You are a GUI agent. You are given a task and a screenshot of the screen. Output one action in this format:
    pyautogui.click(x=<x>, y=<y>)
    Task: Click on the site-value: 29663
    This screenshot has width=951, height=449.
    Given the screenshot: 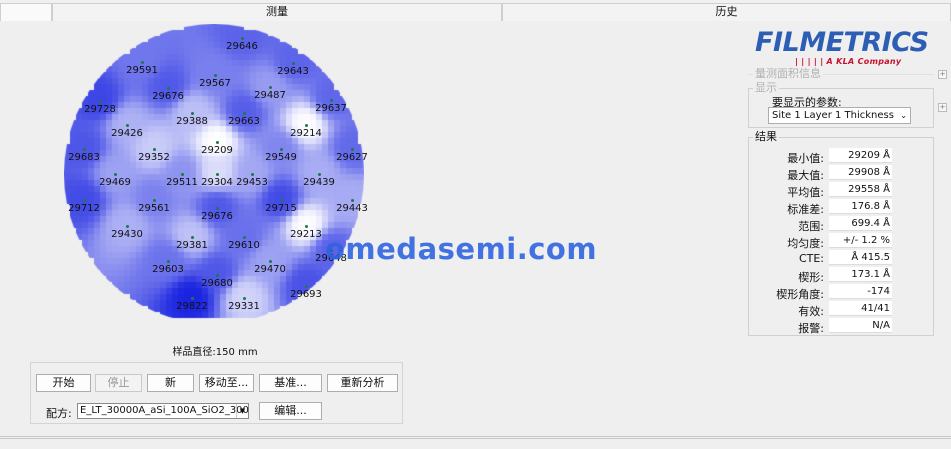 What is the action you would take?
    pyautogui.click(x=244, y=121)
    